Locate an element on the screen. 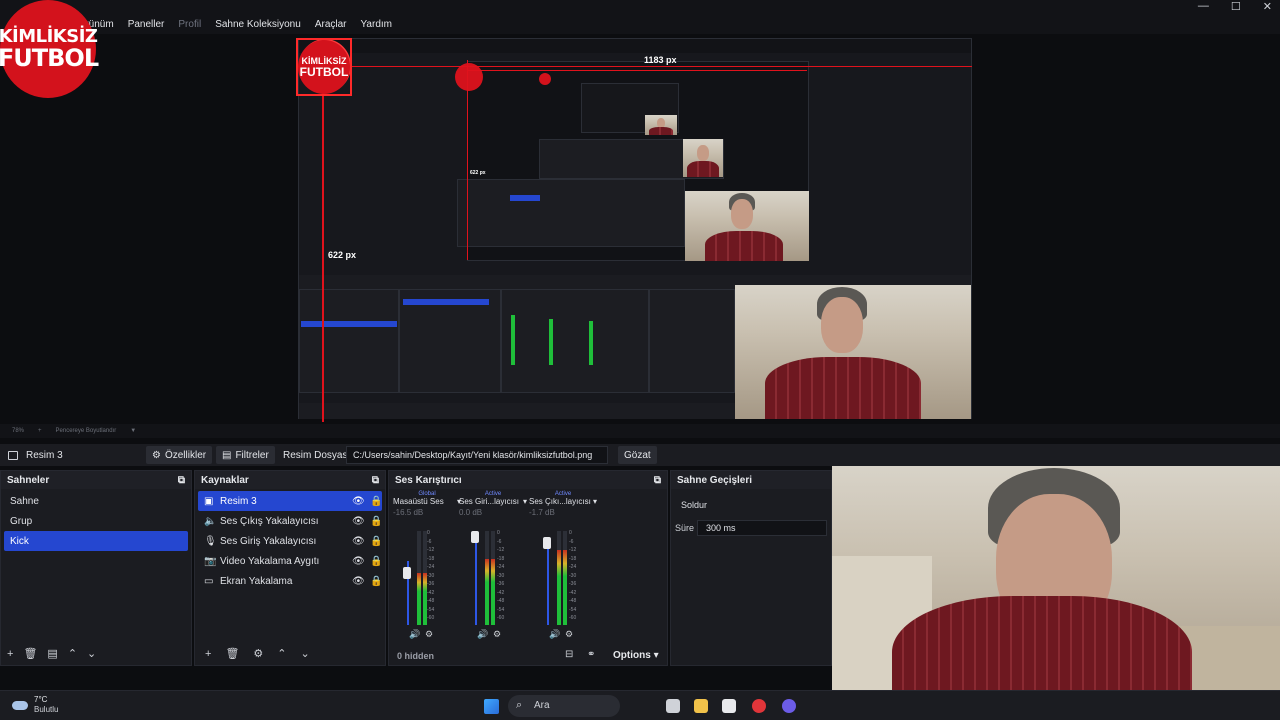 The image size is (1280, 720). cloud-icon is located at coordinates (20, 705).